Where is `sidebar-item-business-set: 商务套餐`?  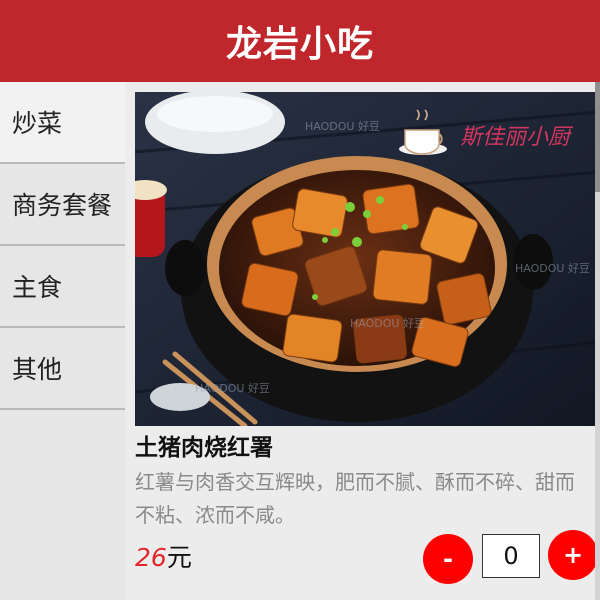
sidebar-item-business-set: 商务套餐 is located at coordinates (62, 205).